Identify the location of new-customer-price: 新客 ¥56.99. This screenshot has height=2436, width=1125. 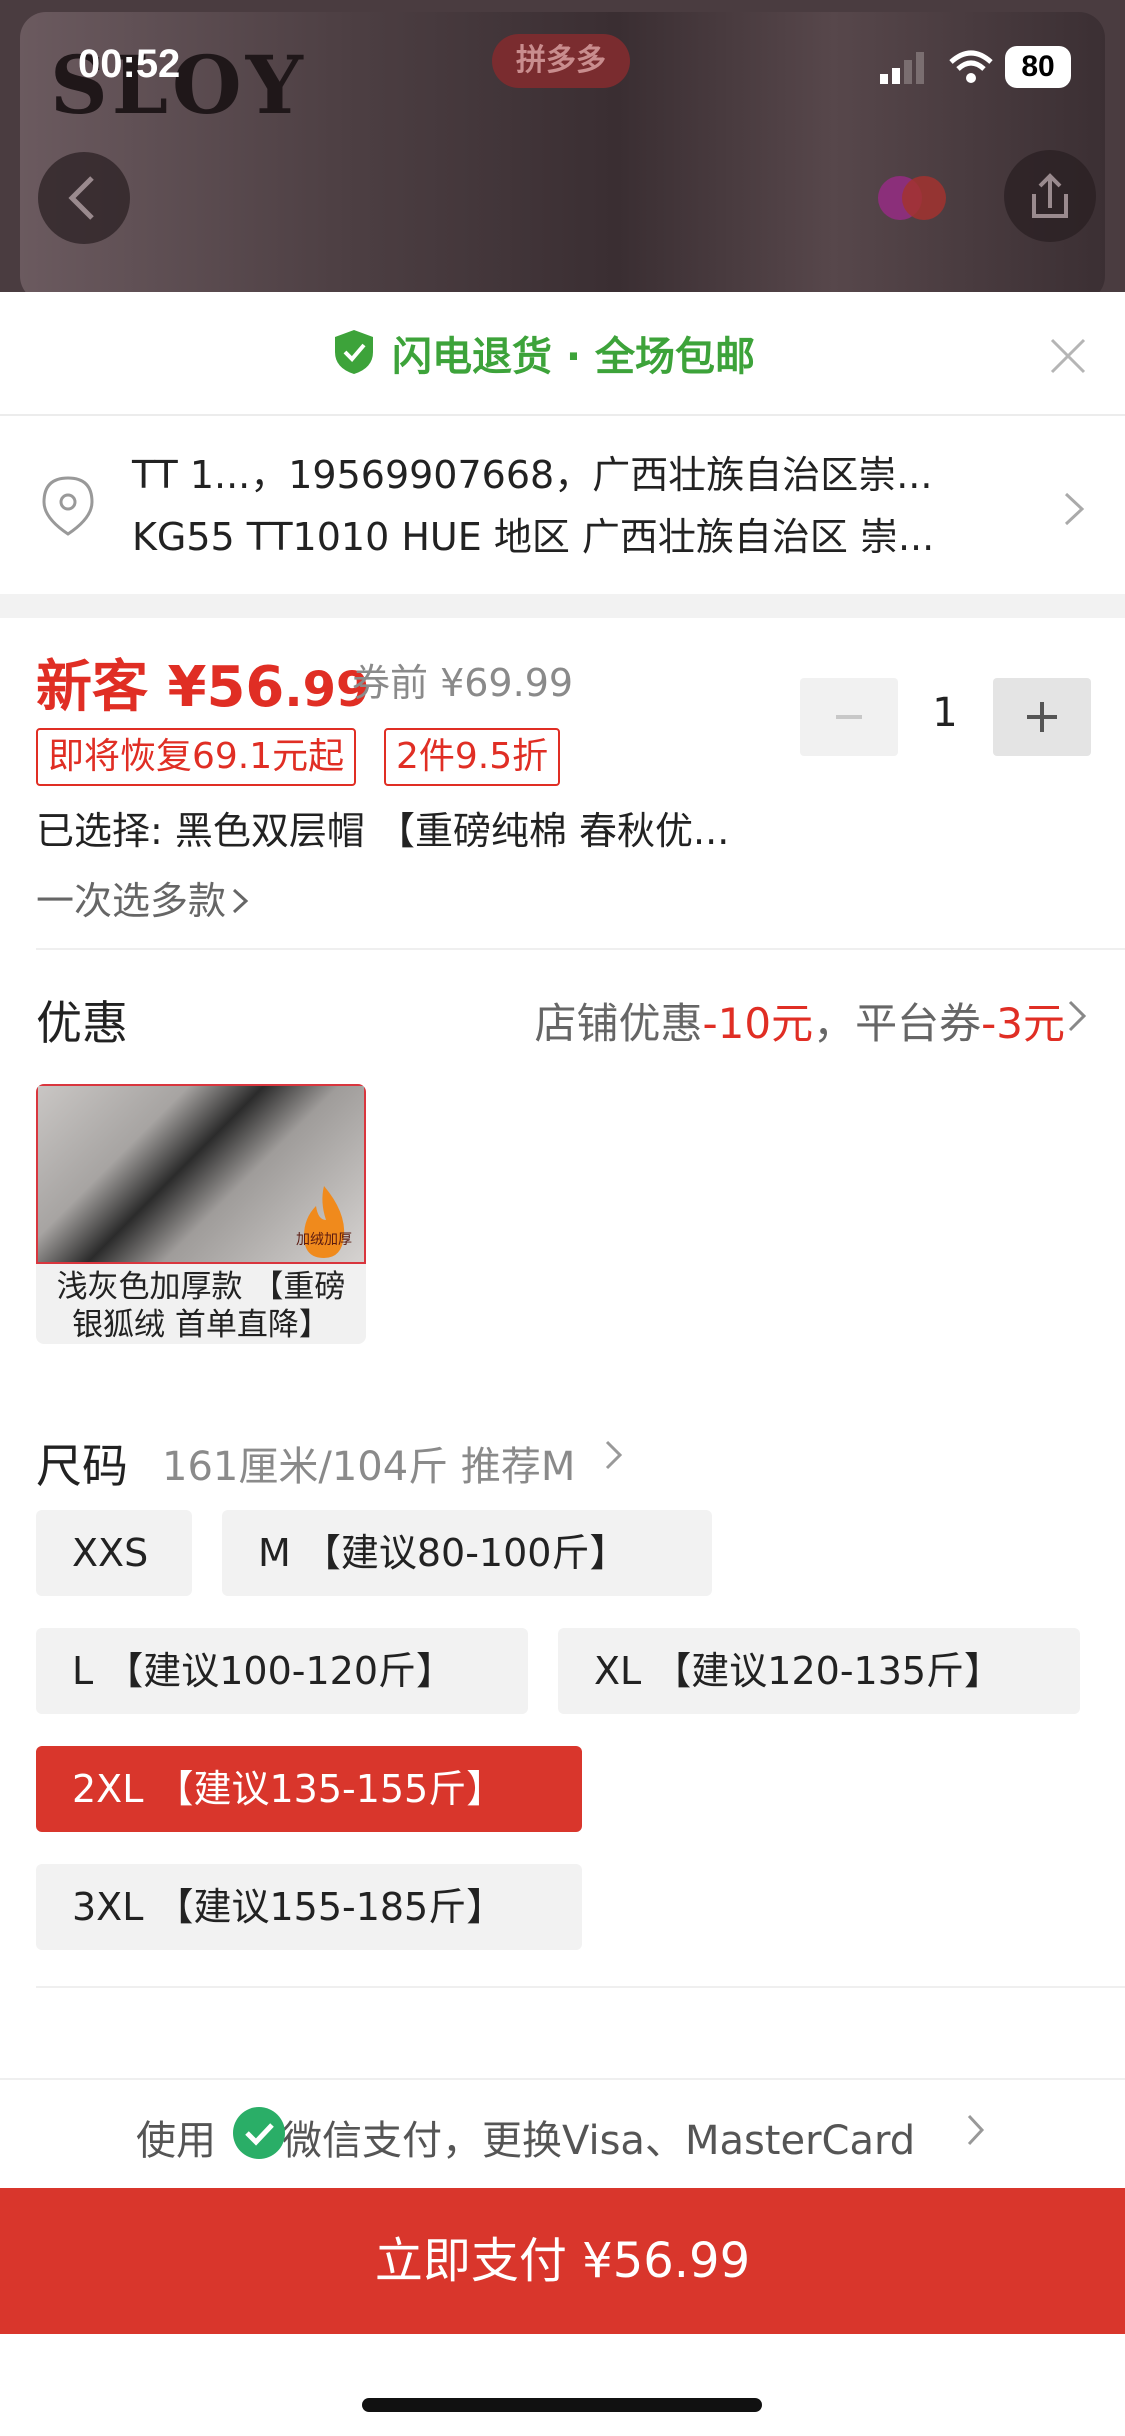
(202, 682).